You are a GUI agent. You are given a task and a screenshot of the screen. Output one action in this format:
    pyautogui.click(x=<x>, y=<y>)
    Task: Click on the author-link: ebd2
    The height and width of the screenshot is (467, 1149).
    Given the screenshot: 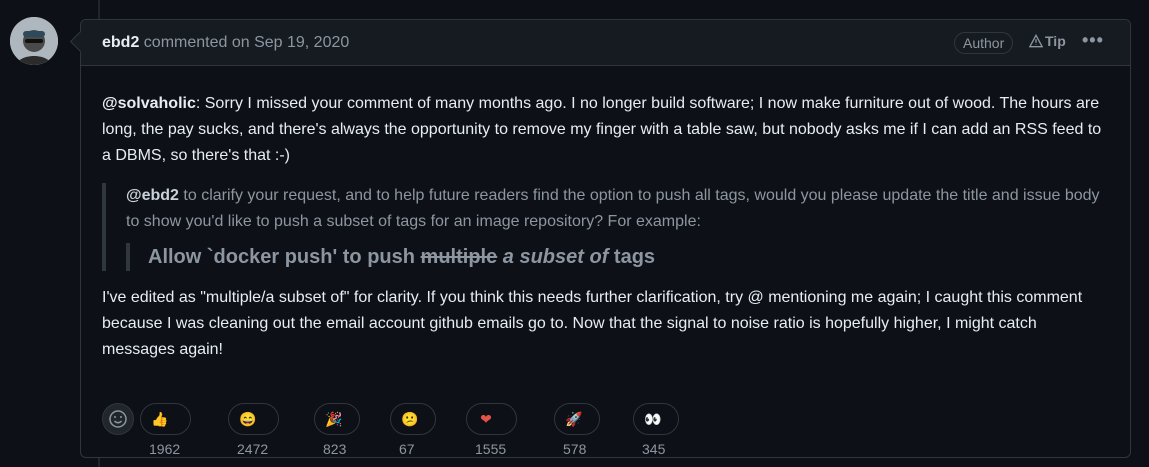 What is the action you would take?
    pyautogui.click(x=120, y=42)
    